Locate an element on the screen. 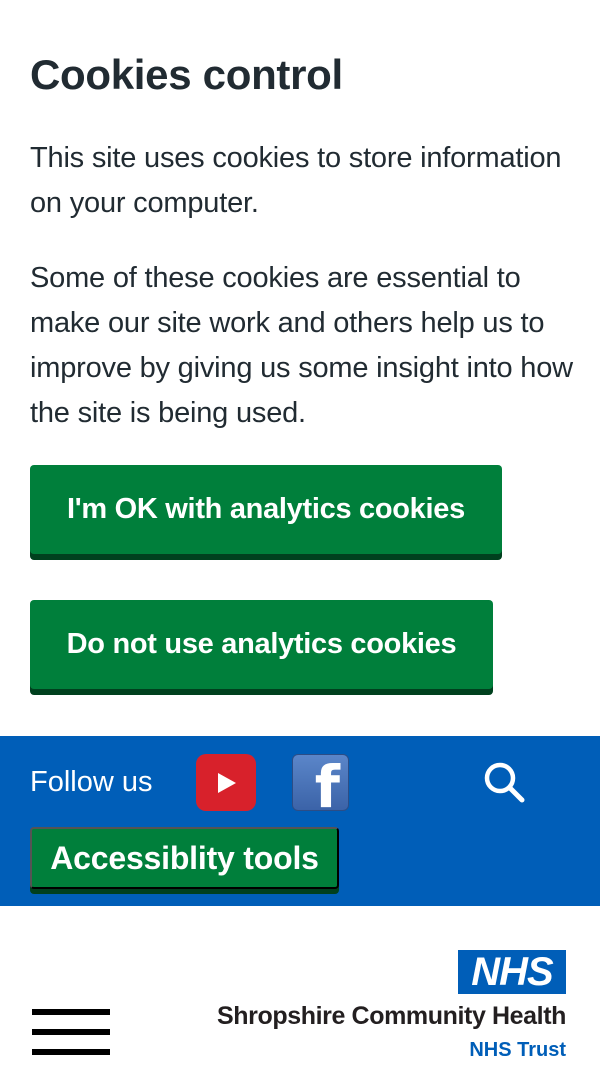 This screenshot has width=600, height=1065. search-icon is located at coordinates (505, 783).